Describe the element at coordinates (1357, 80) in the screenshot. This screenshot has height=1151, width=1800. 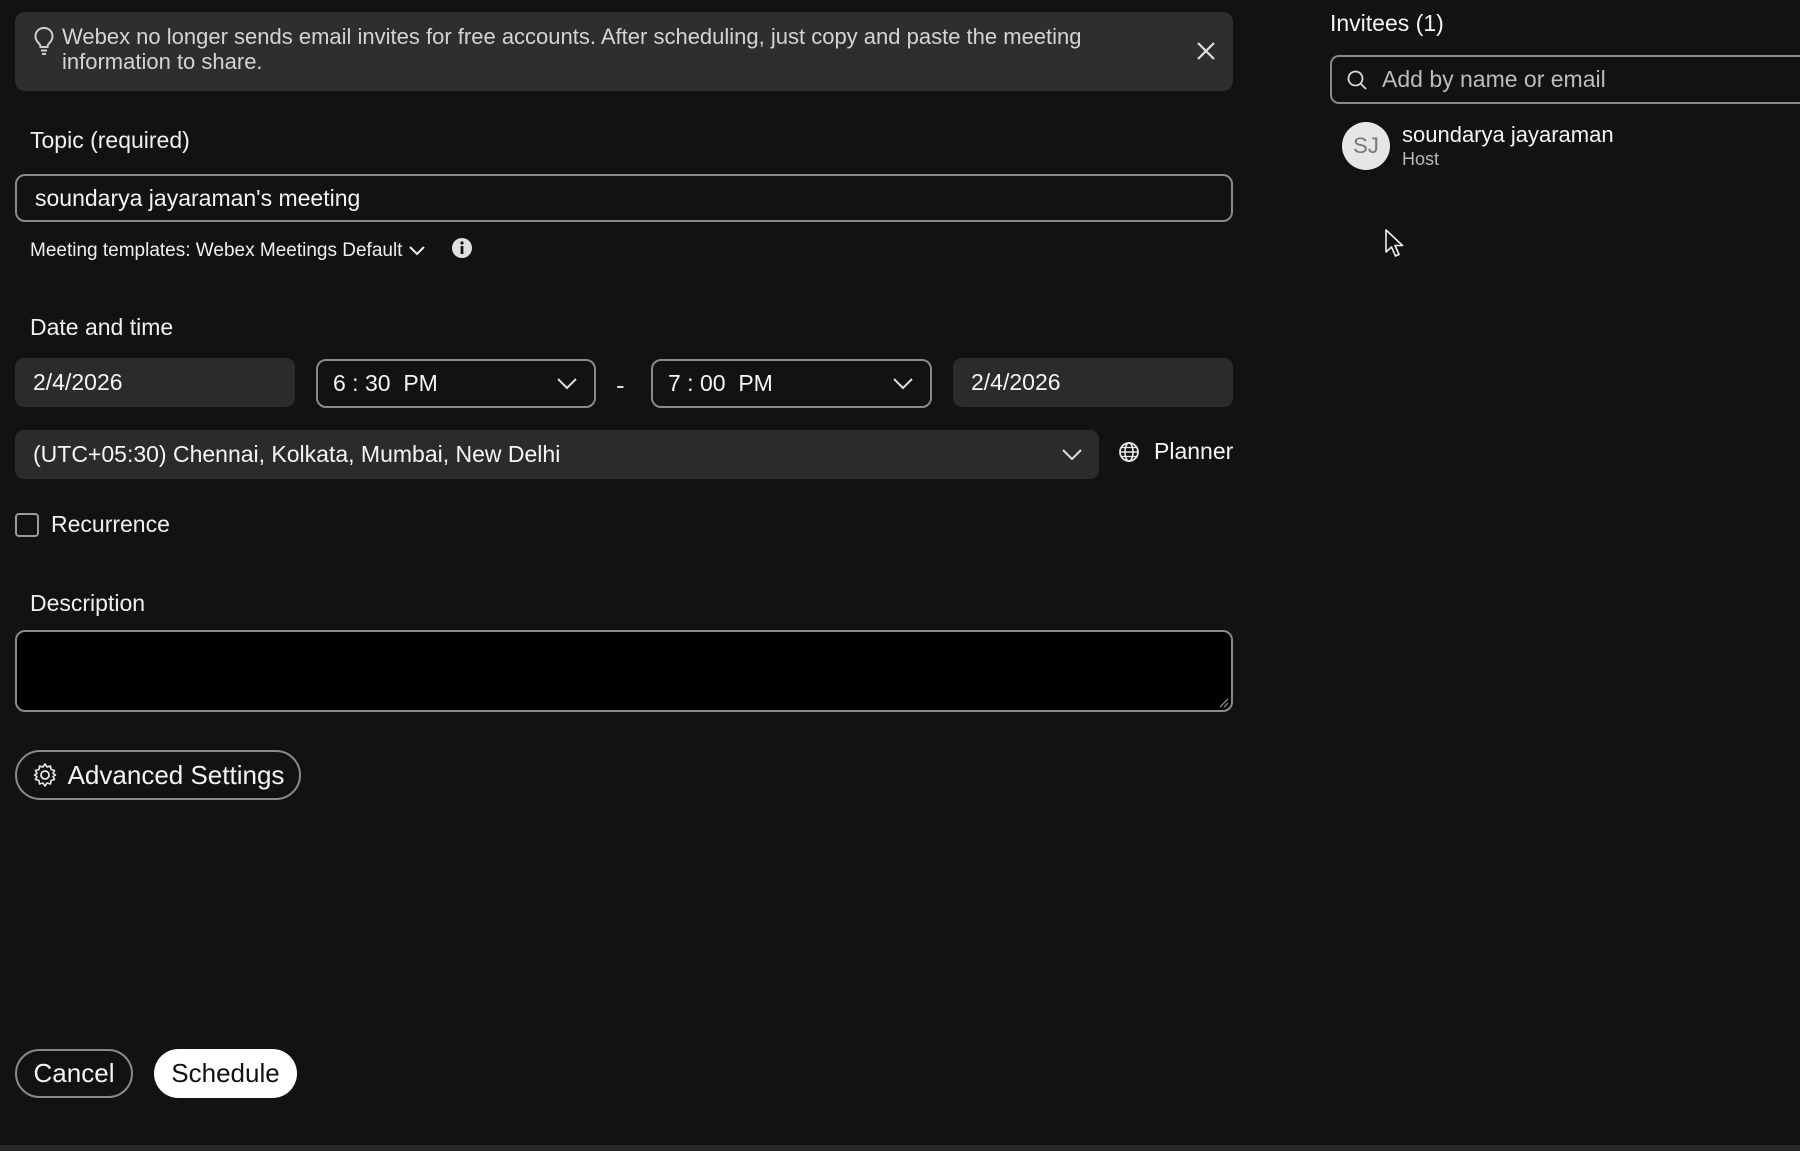
I see `search-icon` at that location.